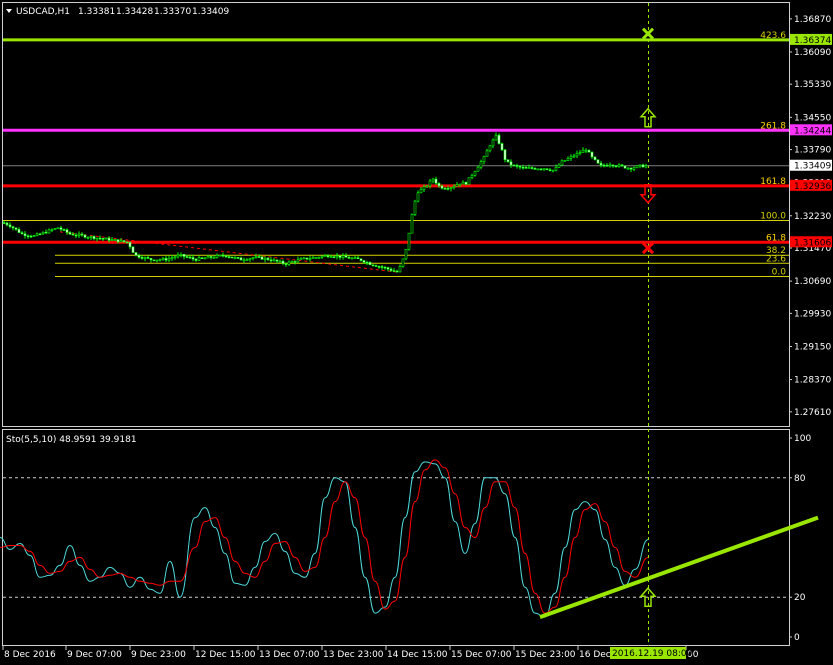 This screenshot has height=665, width=833. What do you see at coordinates (773, 126) in the screenshot?
I see `fib-level-label: 261.8` at bounding box center [773, 126].